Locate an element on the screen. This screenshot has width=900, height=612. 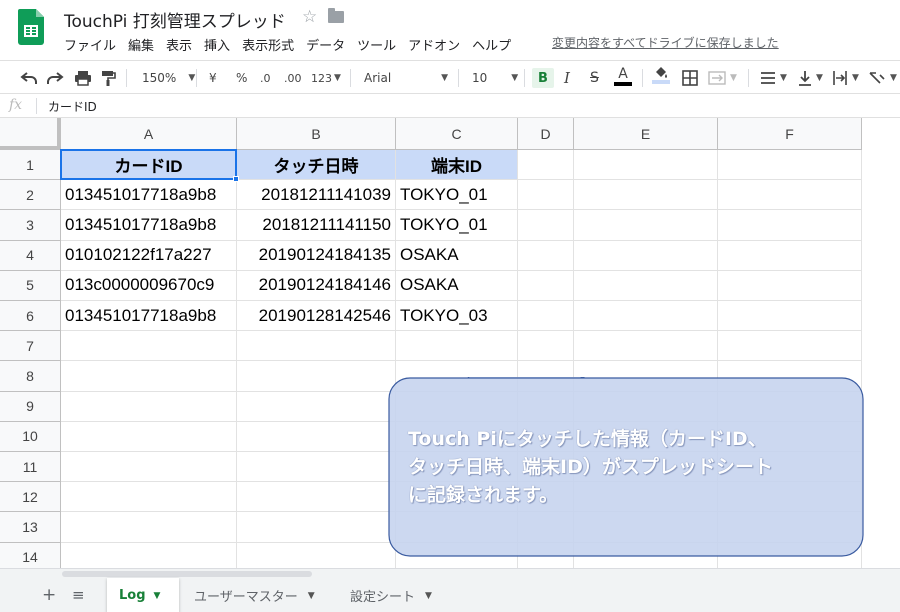
header-cell: タッチ日時 is located at coordinates (316, 165).